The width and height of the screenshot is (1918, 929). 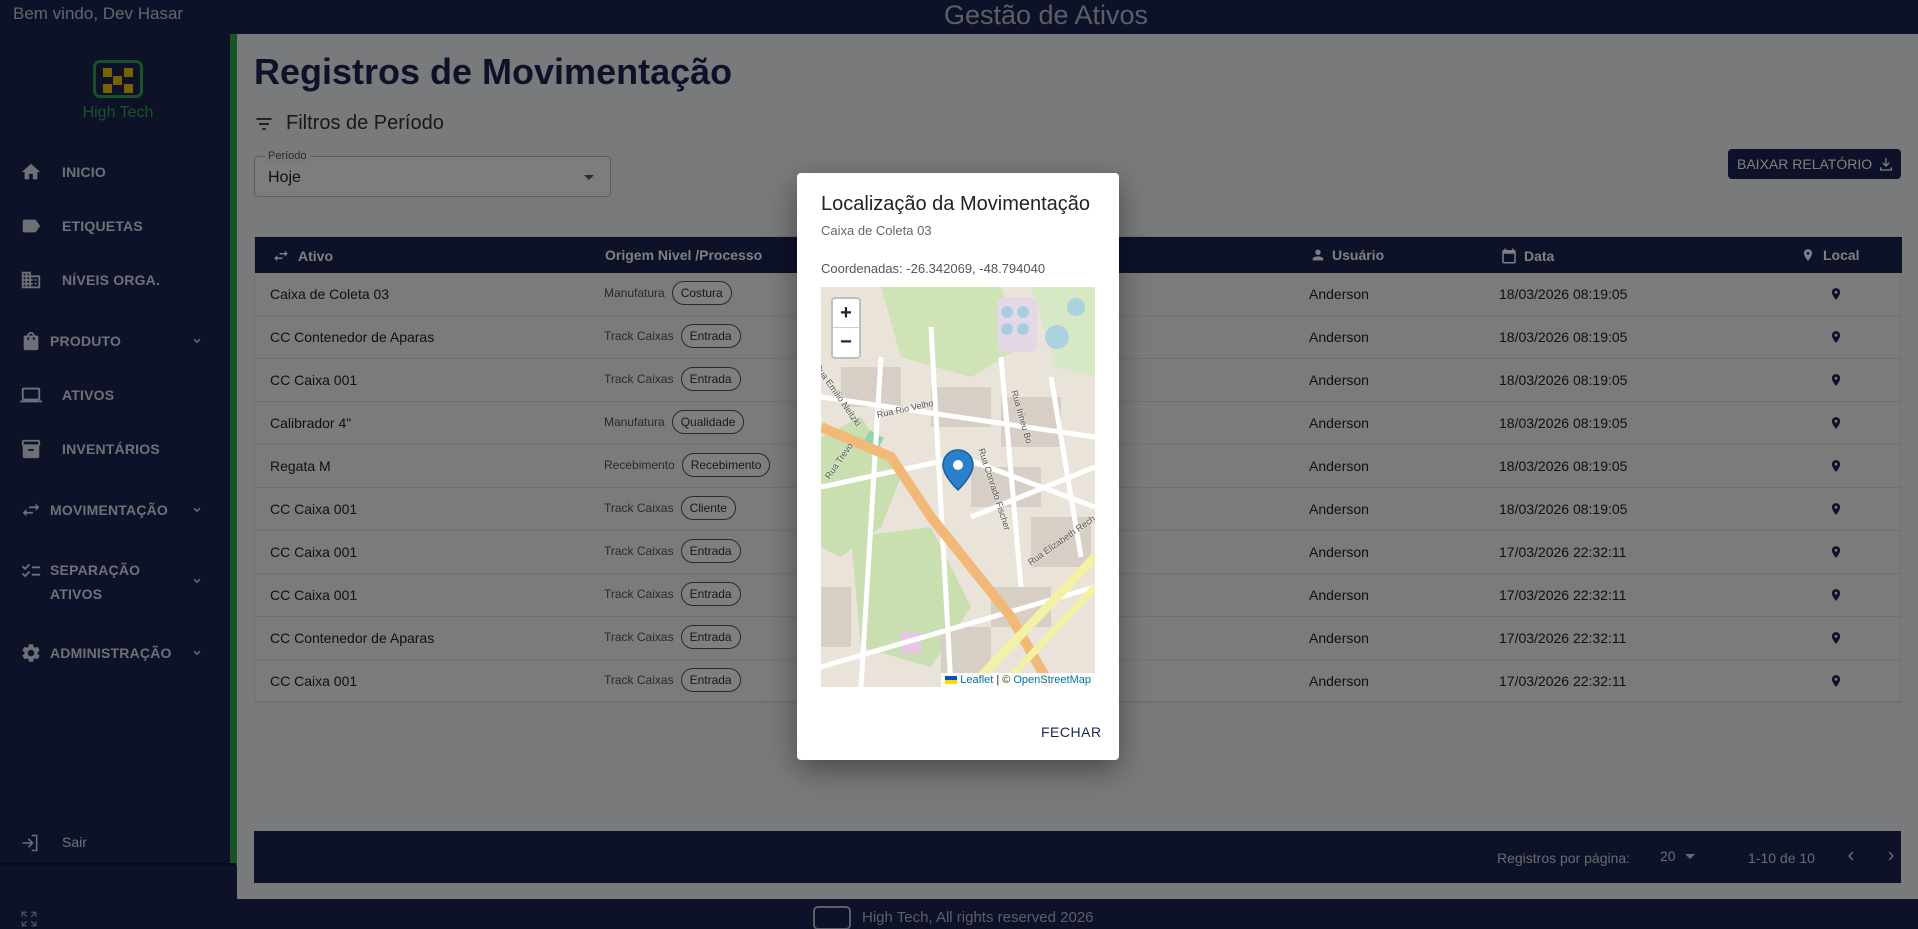 I want to click on zoom-out-button: −, so click(x=846, y=342).